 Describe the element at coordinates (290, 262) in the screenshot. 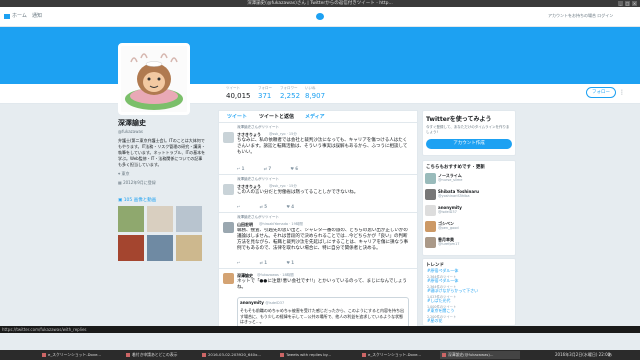

I see `like-icon: ♥ 1` at that location.